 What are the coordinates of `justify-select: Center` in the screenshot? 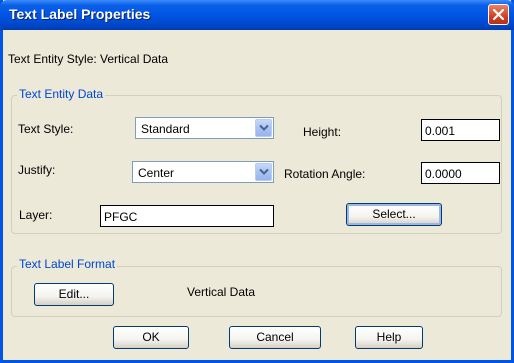 It's located at (203, 172).